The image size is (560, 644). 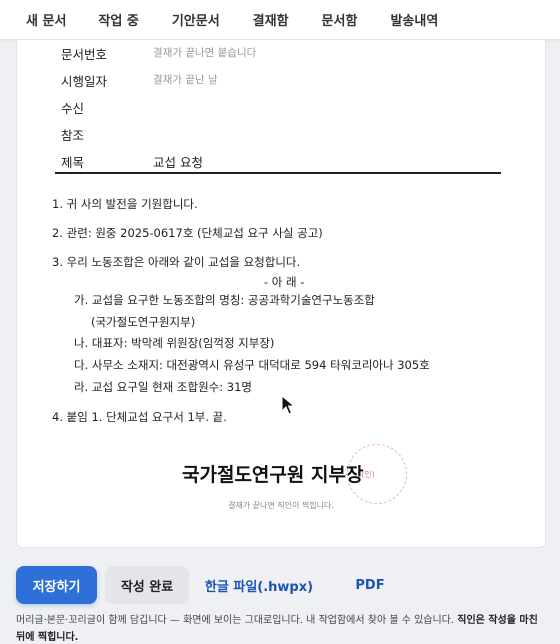 I want to click on body-line-2: 2. 관련: 원중 2025-0617호 (단체교섭 요구 사실 공고), so click(x=187, y=233).